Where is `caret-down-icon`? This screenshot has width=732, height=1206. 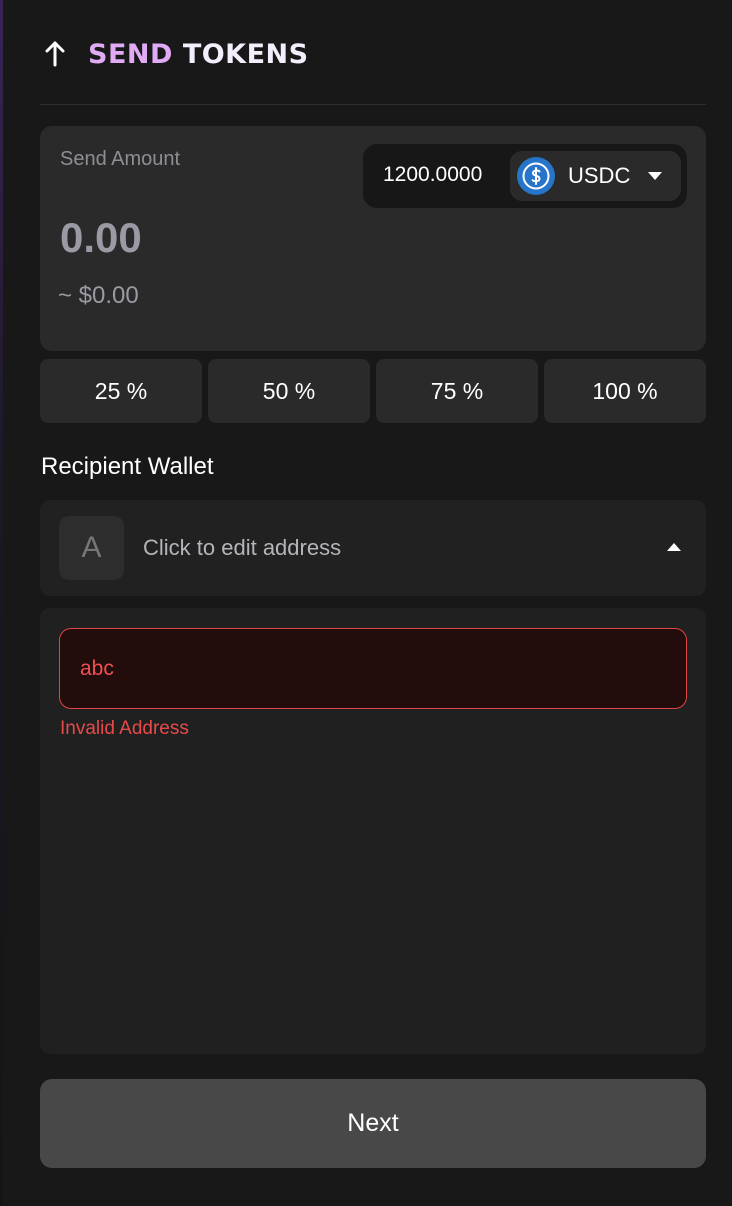
caret-down-icon is located at coordinates (655, 175).